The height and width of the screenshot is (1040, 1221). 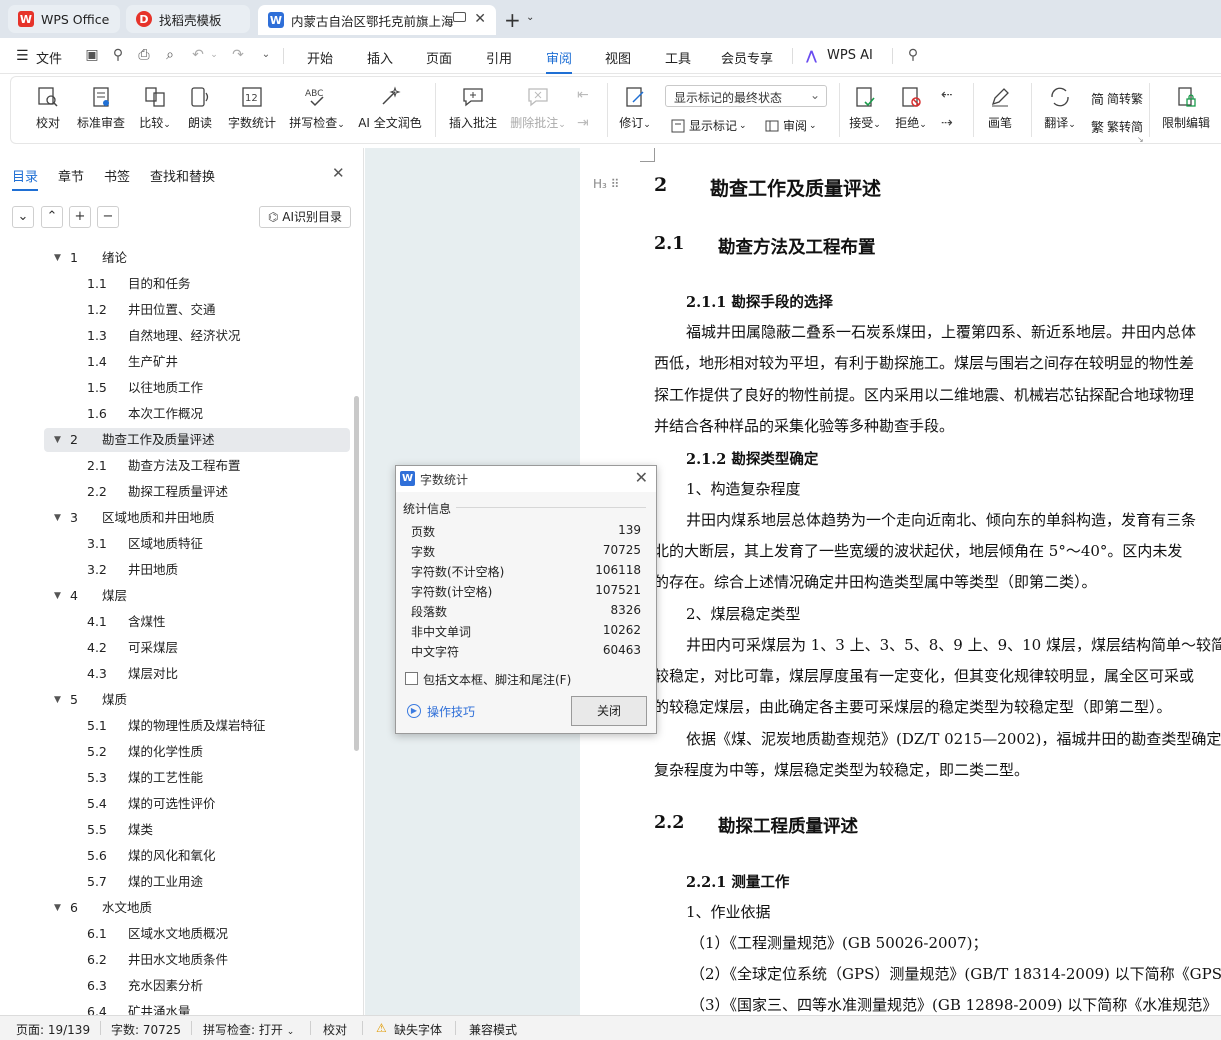 What do you see at coordinates (52, 217) in the screenshot?
I see `collapse-up-button: ⌃` at bounding box center [52, 217].